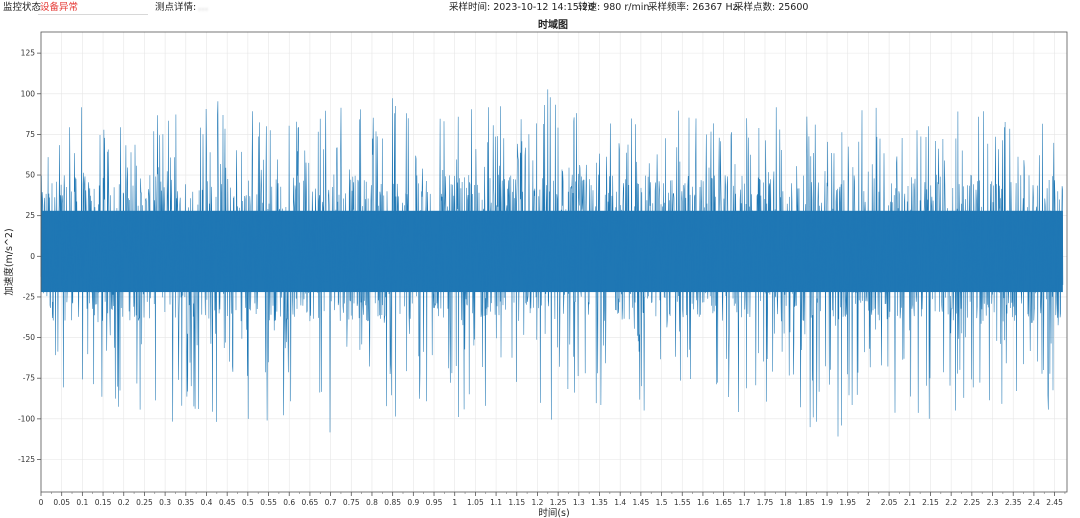 This screenshot has height=518, width=1080. I want to click on x-tick-label: 1, so click(454, 502).